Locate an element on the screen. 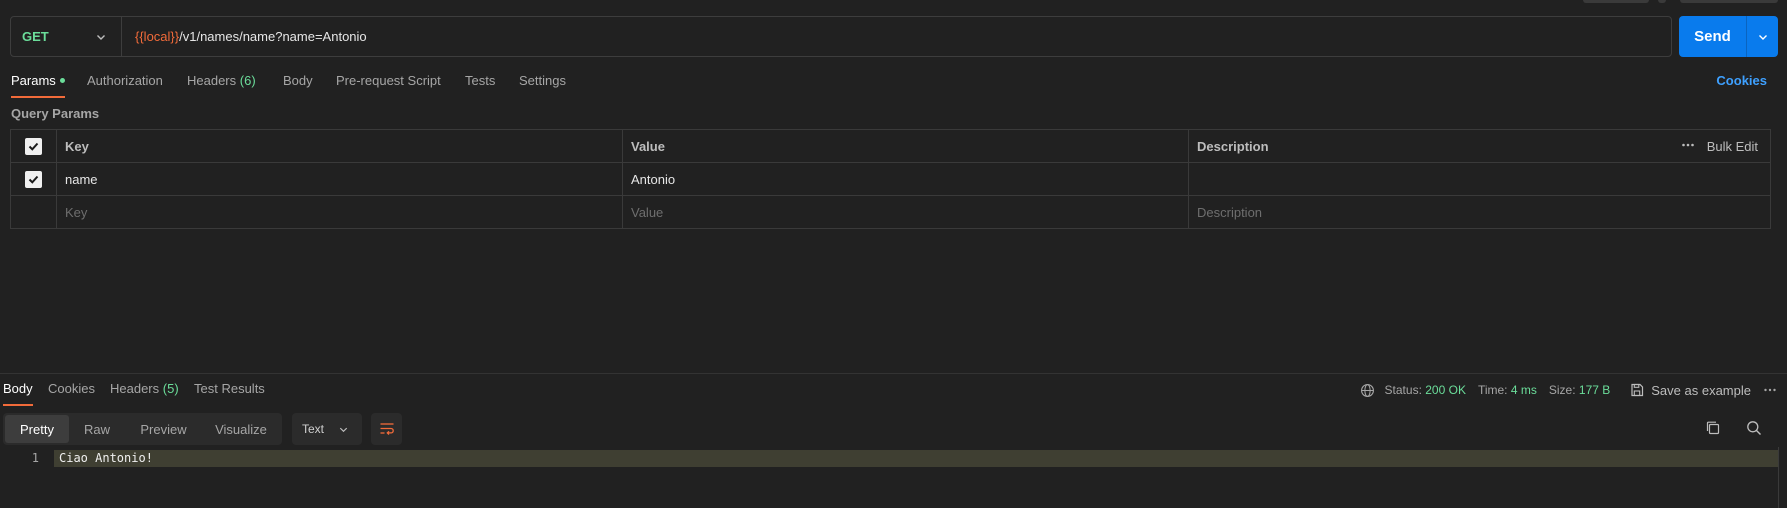 This screenshot has height=508, width=1787. tab-label: Tests is located at coordinates (480, 80).